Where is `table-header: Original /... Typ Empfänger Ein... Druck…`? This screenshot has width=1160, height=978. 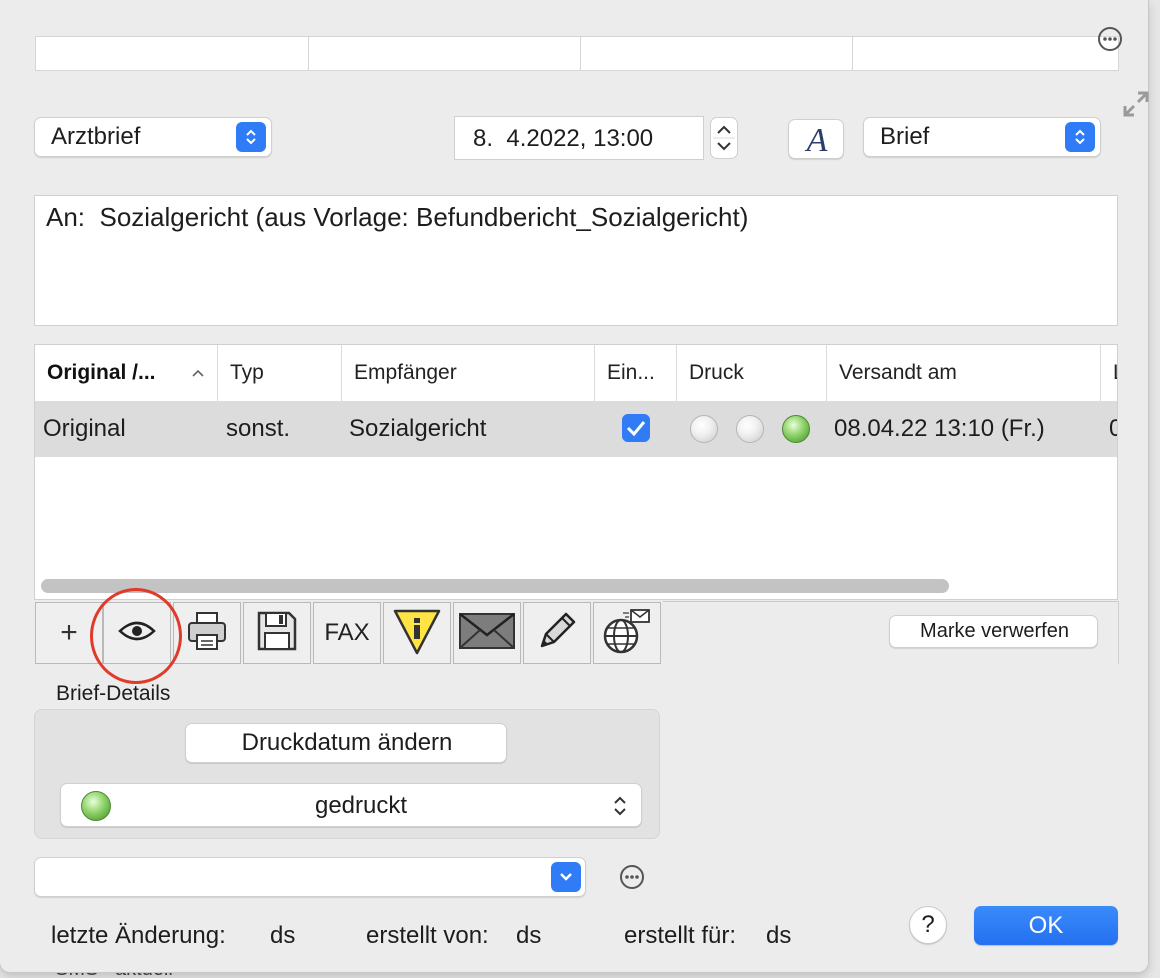
table-header: Original /... Typ Empfänger Ein... Druck… is located at coordinates (576, 373).